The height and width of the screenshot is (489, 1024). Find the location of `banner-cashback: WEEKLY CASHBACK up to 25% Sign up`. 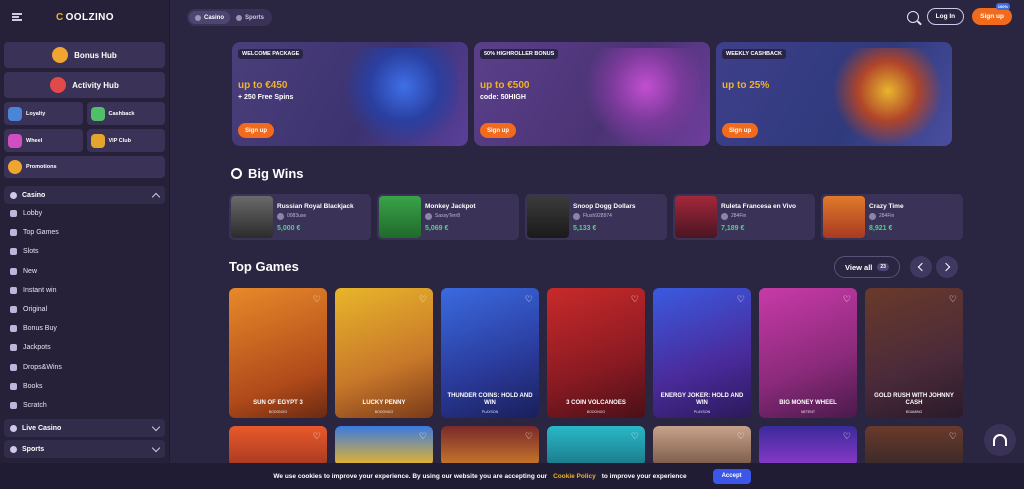

banner-cashback: WEEKLY CASHBACK up to 25% Sign up is located at coordinates (834, 94).